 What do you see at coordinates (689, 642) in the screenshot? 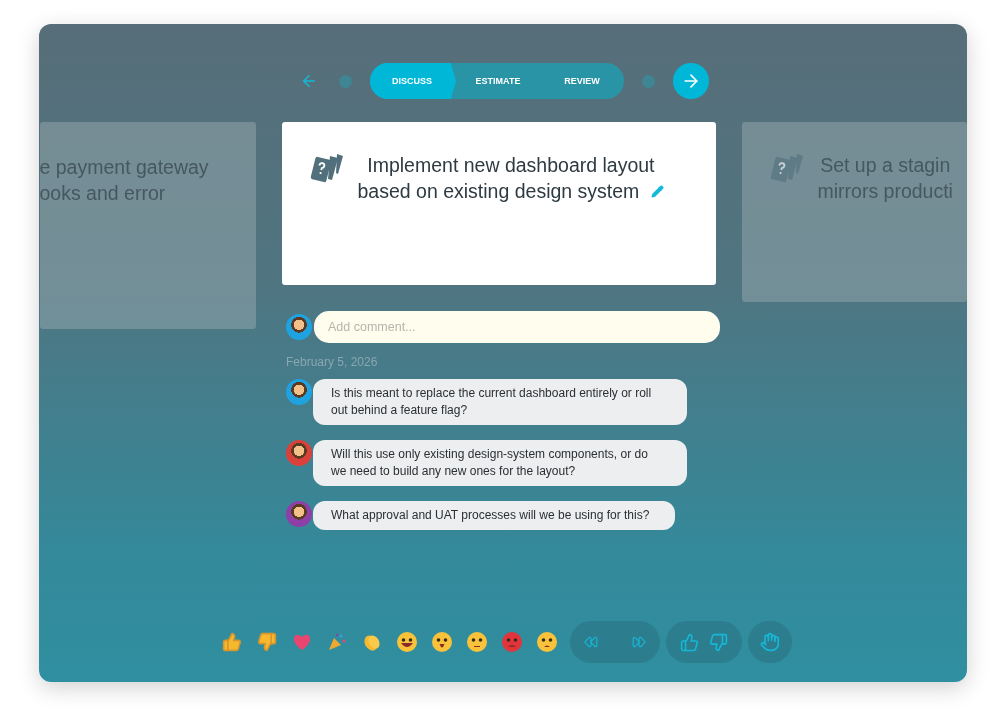
I see `thumbs-up-button` at bounding box center [689, 642].